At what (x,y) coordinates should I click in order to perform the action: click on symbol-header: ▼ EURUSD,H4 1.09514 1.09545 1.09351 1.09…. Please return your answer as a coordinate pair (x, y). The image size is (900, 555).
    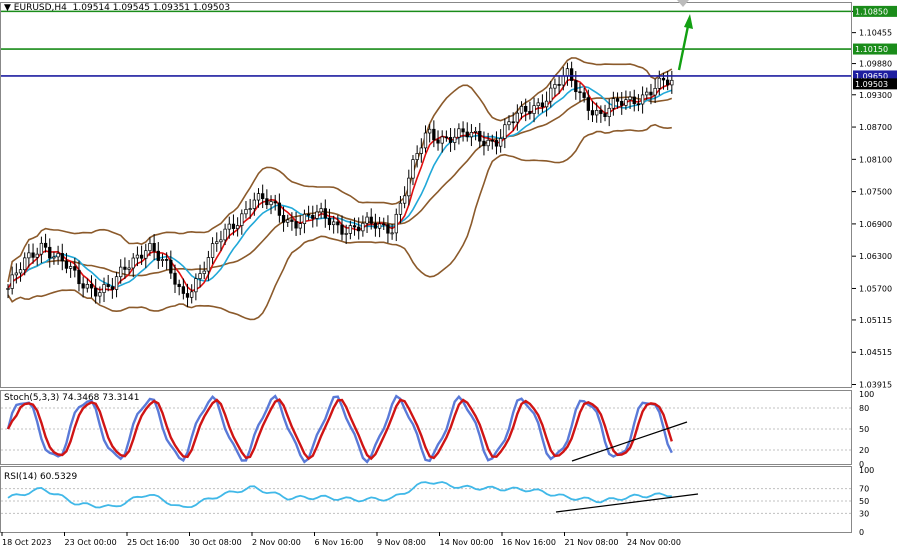
    Looking at the image, I should click on (117, 8).